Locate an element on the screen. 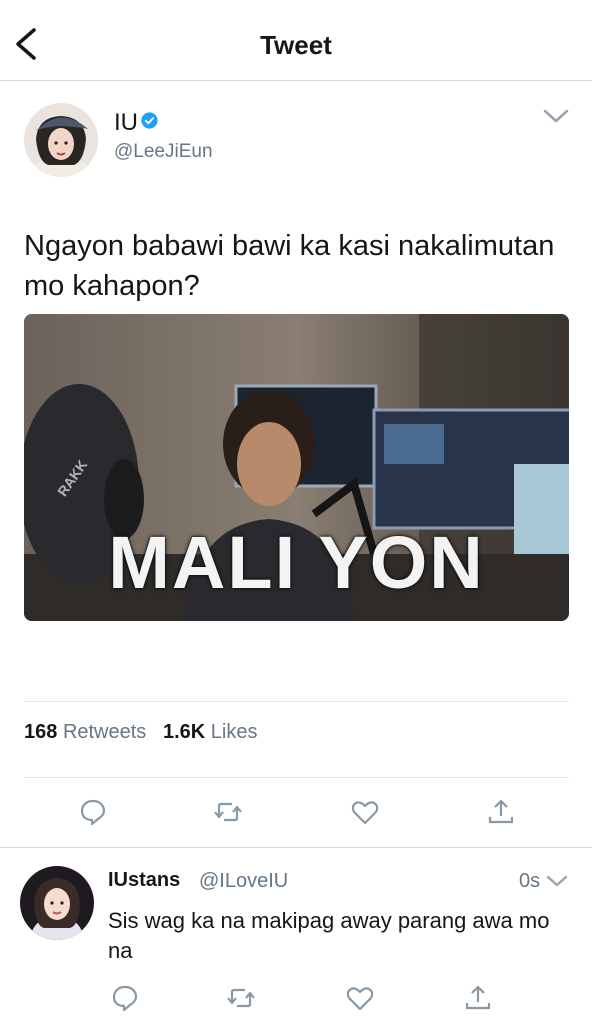  retweets-label: Retweets is located at coordinates (104, 732).